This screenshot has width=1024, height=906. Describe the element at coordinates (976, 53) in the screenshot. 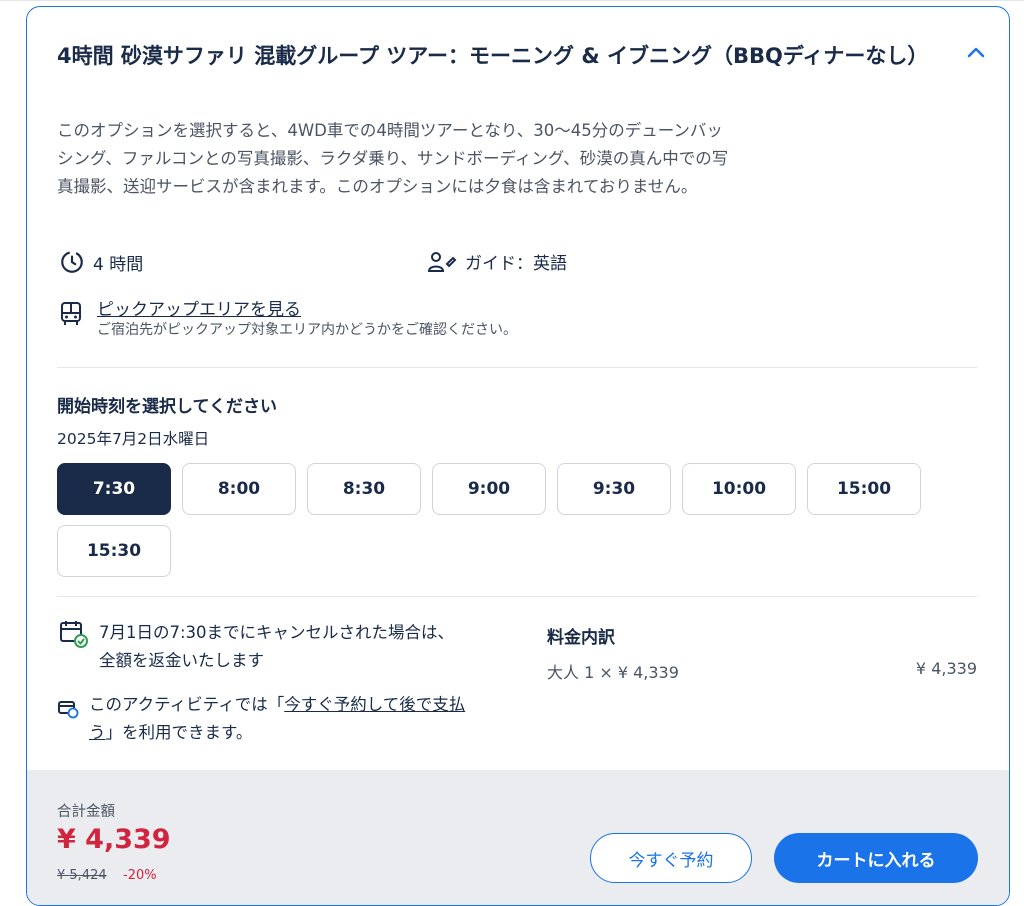

I see `chevron-up-icon` at that location.